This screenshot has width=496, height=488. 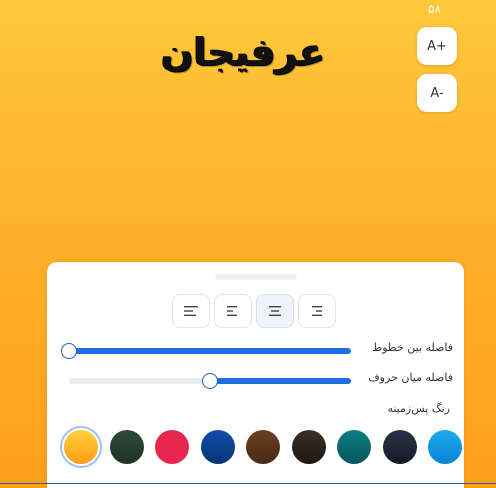 I want to click on line-spacing-row: فاصله بین خطوط, so click(x=257, y=350).